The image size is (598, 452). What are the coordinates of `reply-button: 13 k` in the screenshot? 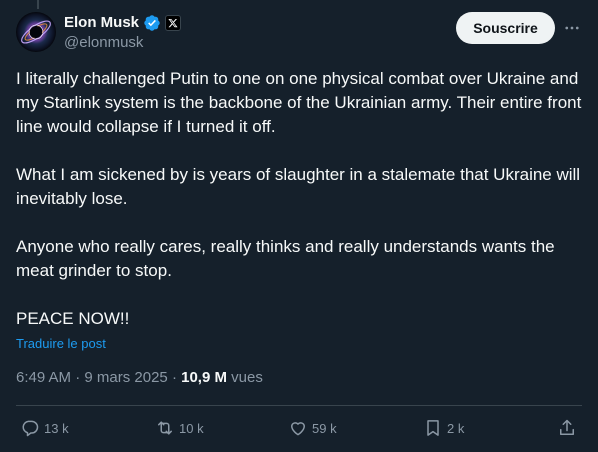 It's located at (44, 428).